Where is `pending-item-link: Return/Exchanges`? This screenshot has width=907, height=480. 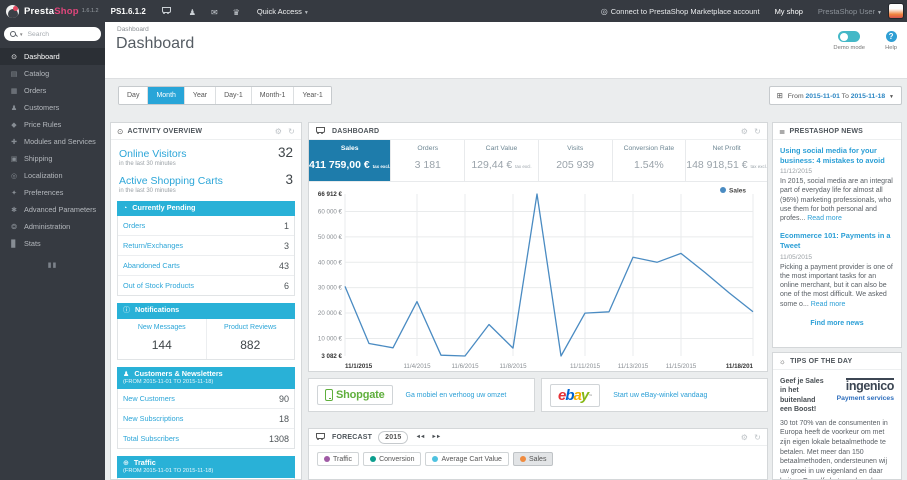
pending-item-link: Return/Exchanges is located at coordinates (153, 245).